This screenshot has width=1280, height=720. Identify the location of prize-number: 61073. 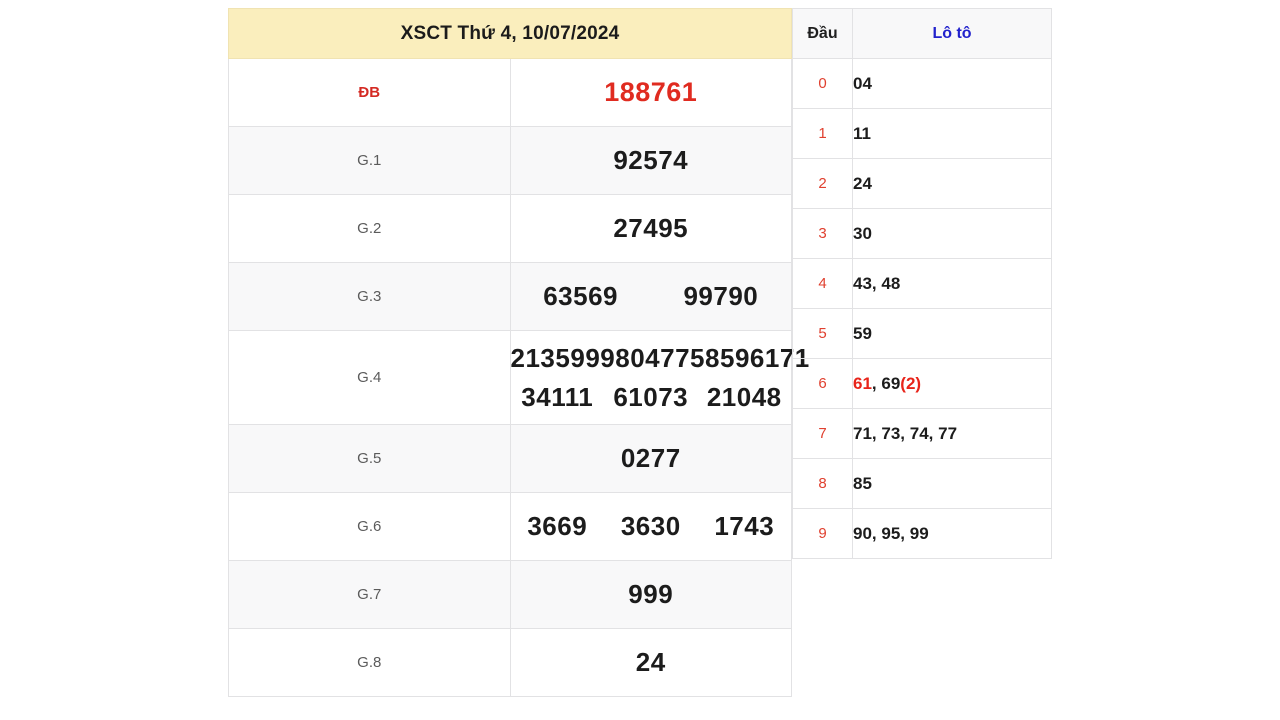
(651, 396).